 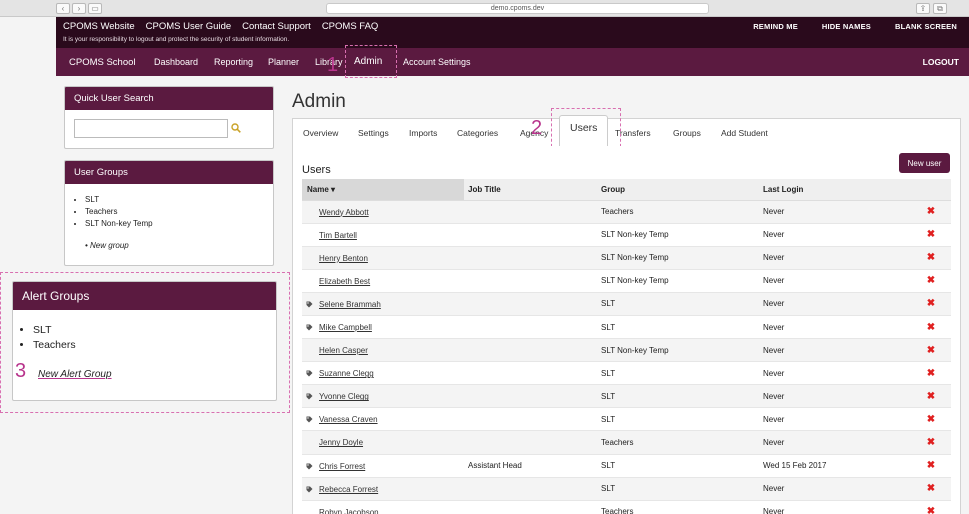 I want to click on link-cpoms-website: CPOMS Website, so click(x=99, y=26).